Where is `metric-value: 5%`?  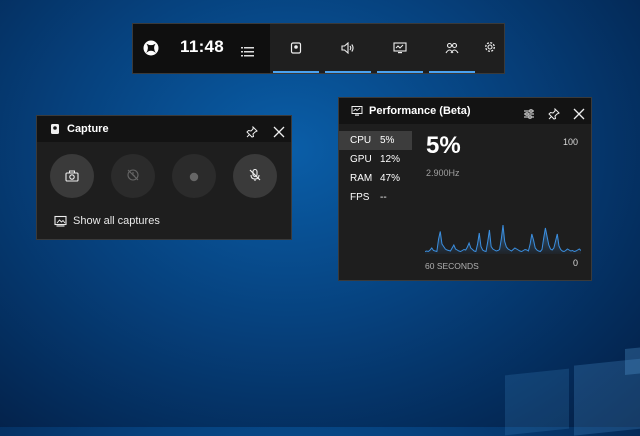 metric-value: 5% is located at coordinates (387, 140).